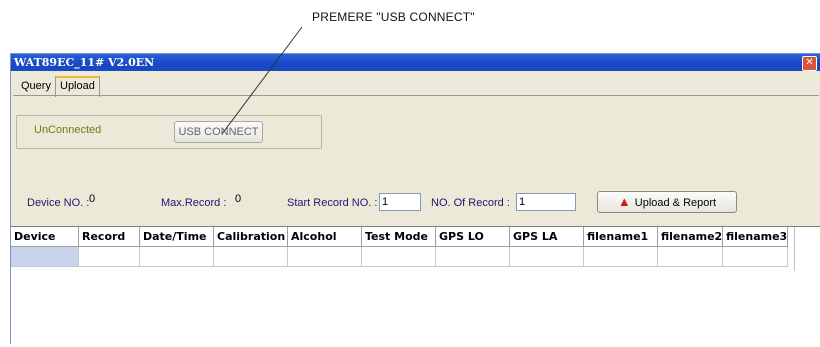 Image resolution: width=820 pixels, height=347 pixels. Describe the element at coordinates (332, 203) in the screenshot. I see `start-record-label: Start Record NO. :` at that location.